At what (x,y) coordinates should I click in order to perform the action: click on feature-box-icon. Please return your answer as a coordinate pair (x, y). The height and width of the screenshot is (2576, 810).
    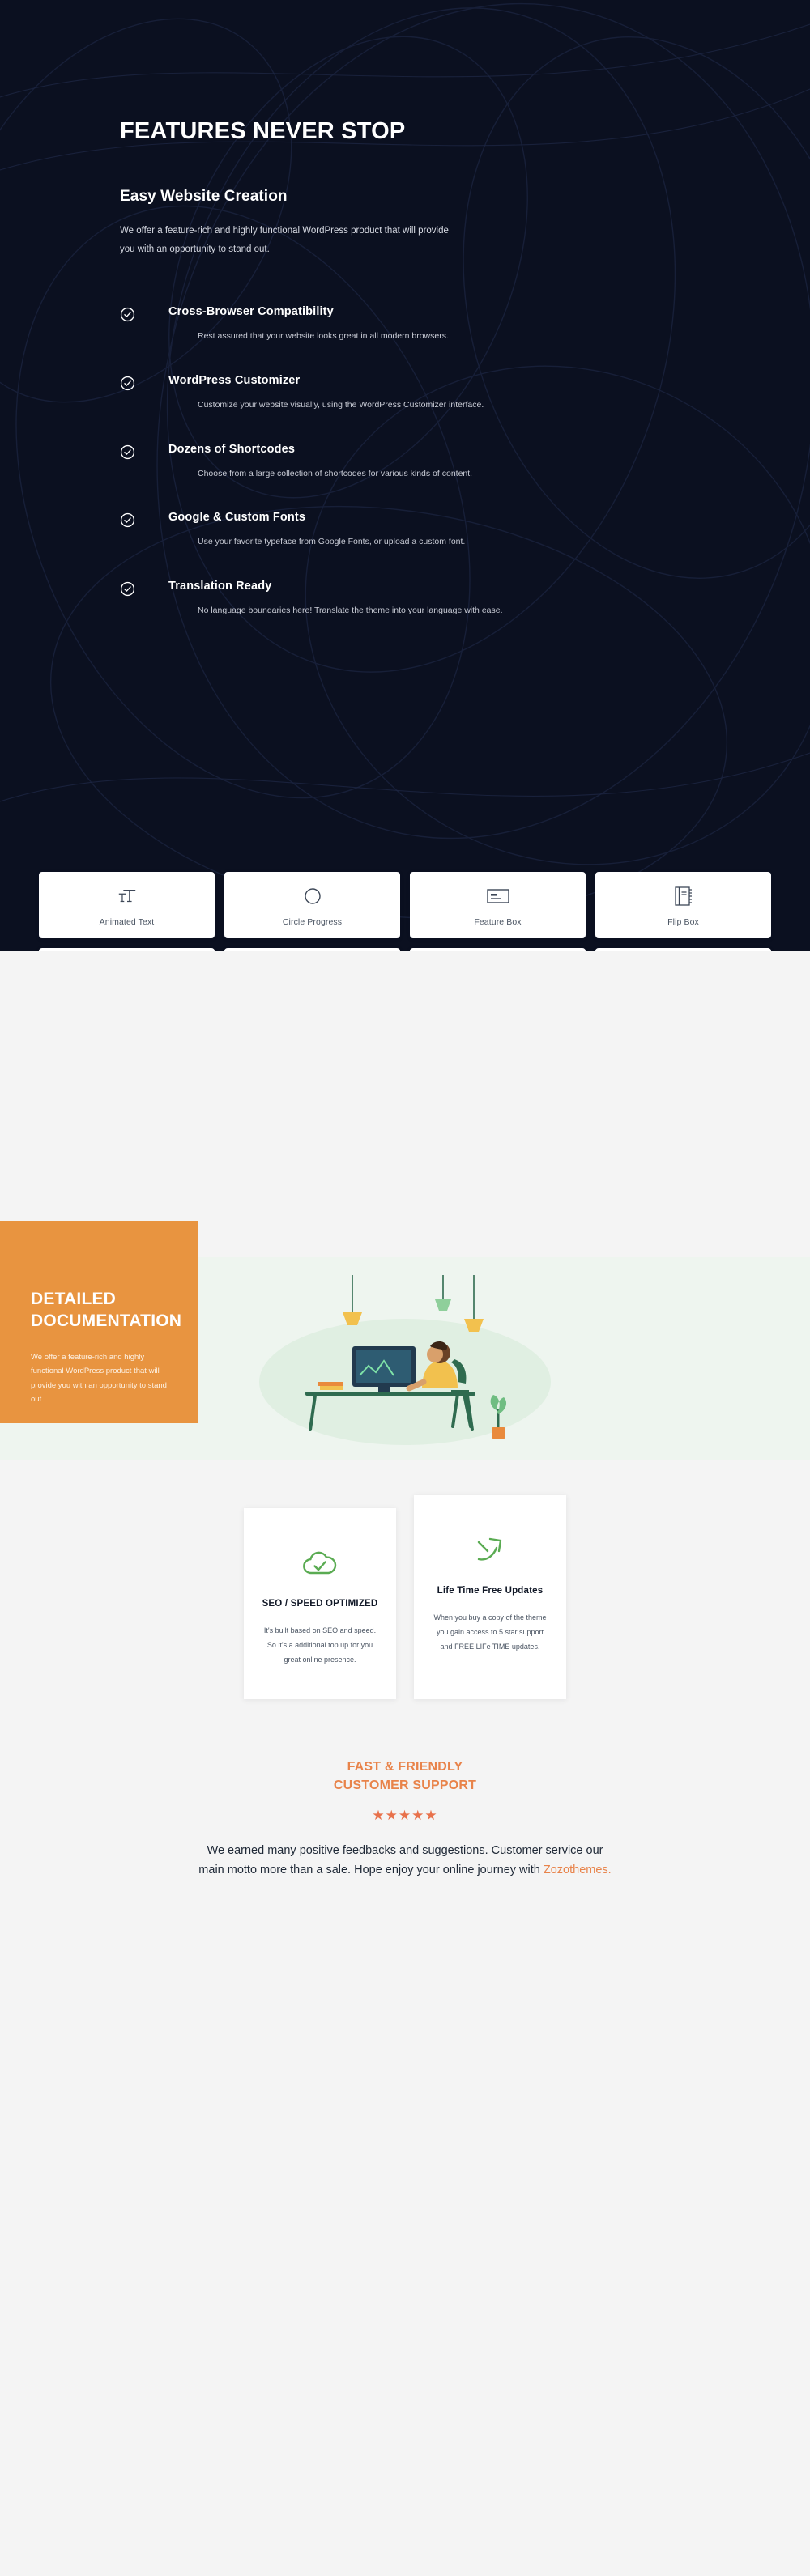
    Looking at the image, I should click on (498, 896).